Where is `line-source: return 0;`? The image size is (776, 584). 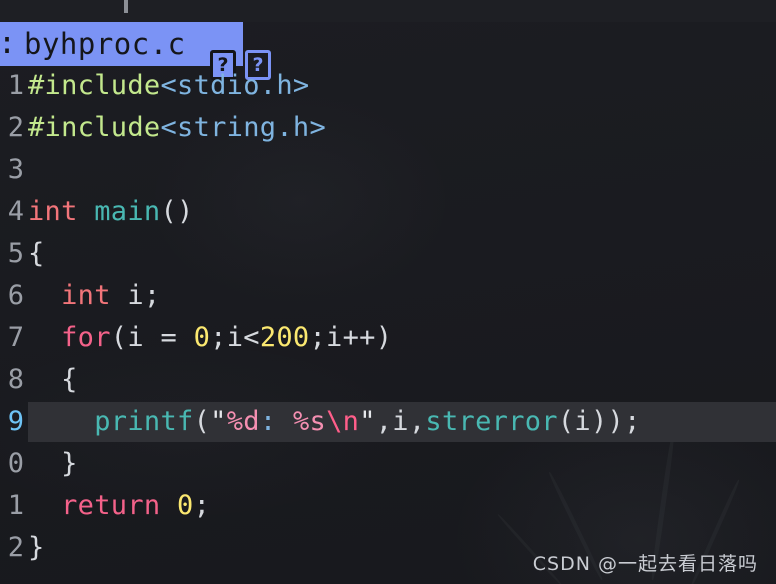
line-source: return 0; is located at coordinates (119, 506).